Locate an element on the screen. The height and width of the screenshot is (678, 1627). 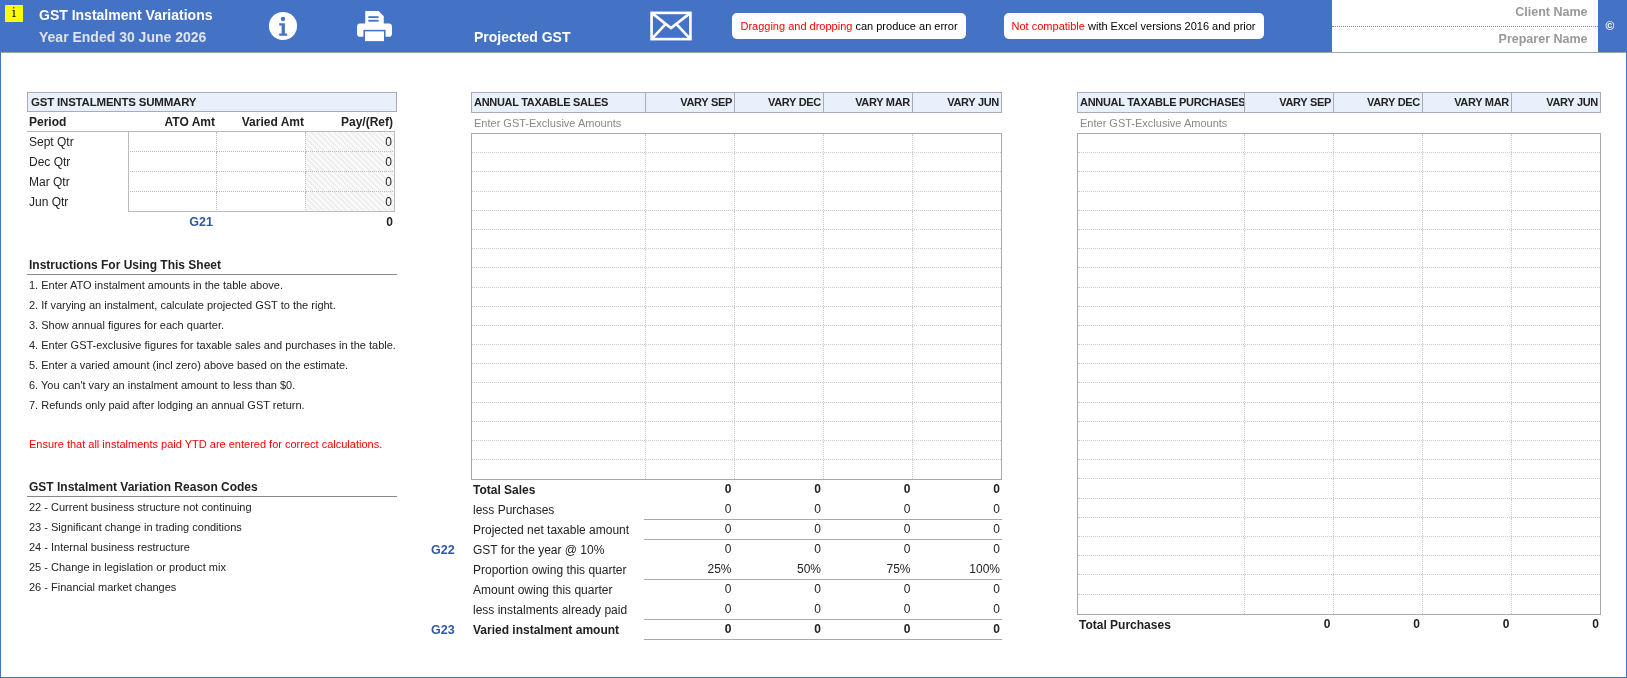
instruction-text: 4. Enter GST-exclusive figures for taxable sales and purchases in the table. is located at coordinates (212, 345).